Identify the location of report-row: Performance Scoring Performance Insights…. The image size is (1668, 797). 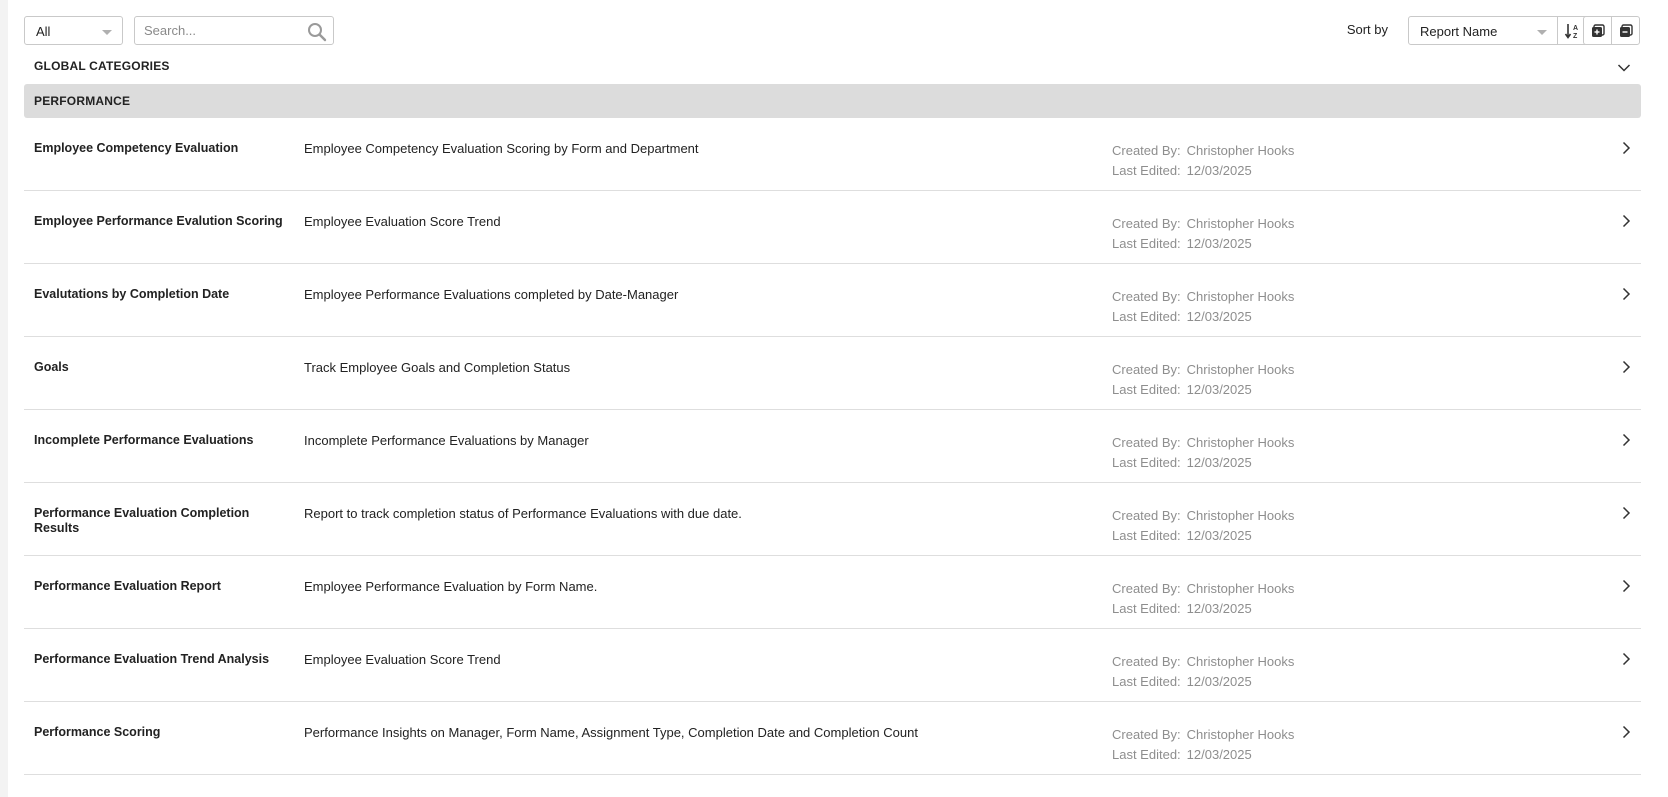
(832, 738).